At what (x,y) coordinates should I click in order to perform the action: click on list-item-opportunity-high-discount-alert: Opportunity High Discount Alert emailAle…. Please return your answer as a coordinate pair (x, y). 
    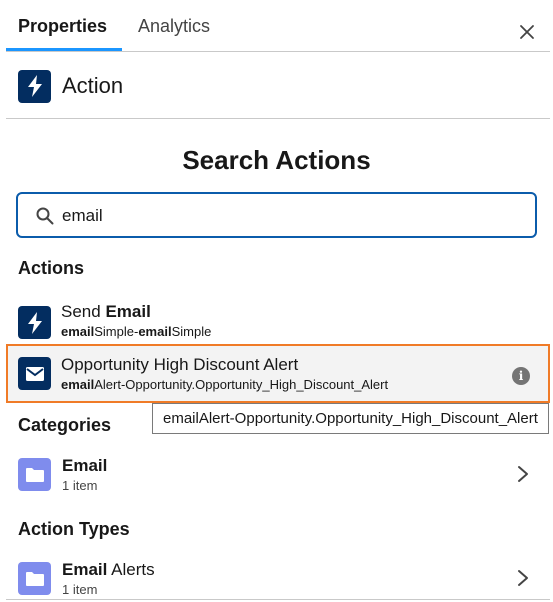
    Looking at the image, I should click on (278, 373).